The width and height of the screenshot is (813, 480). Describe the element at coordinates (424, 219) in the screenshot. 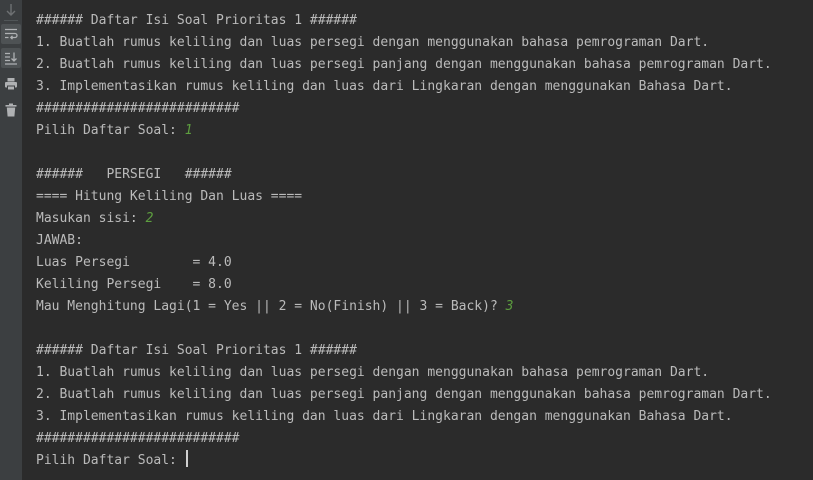

I see `console-line: Masukan sisi: 2` at that location.